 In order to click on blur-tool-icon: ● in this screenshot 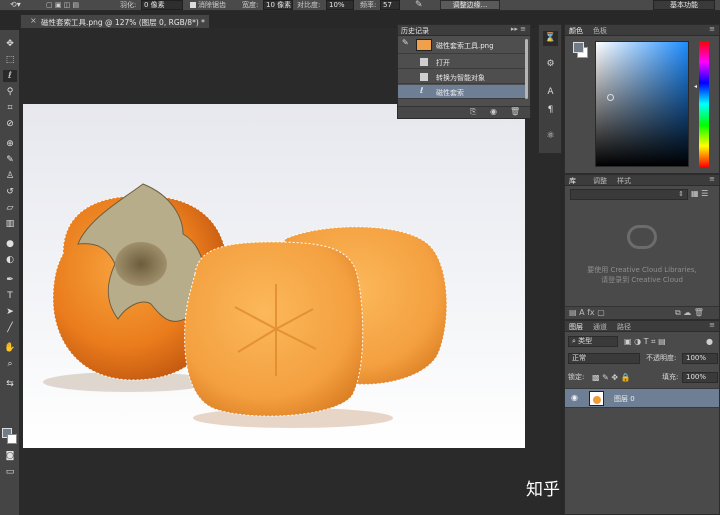, I will do `click(10, 244)`.